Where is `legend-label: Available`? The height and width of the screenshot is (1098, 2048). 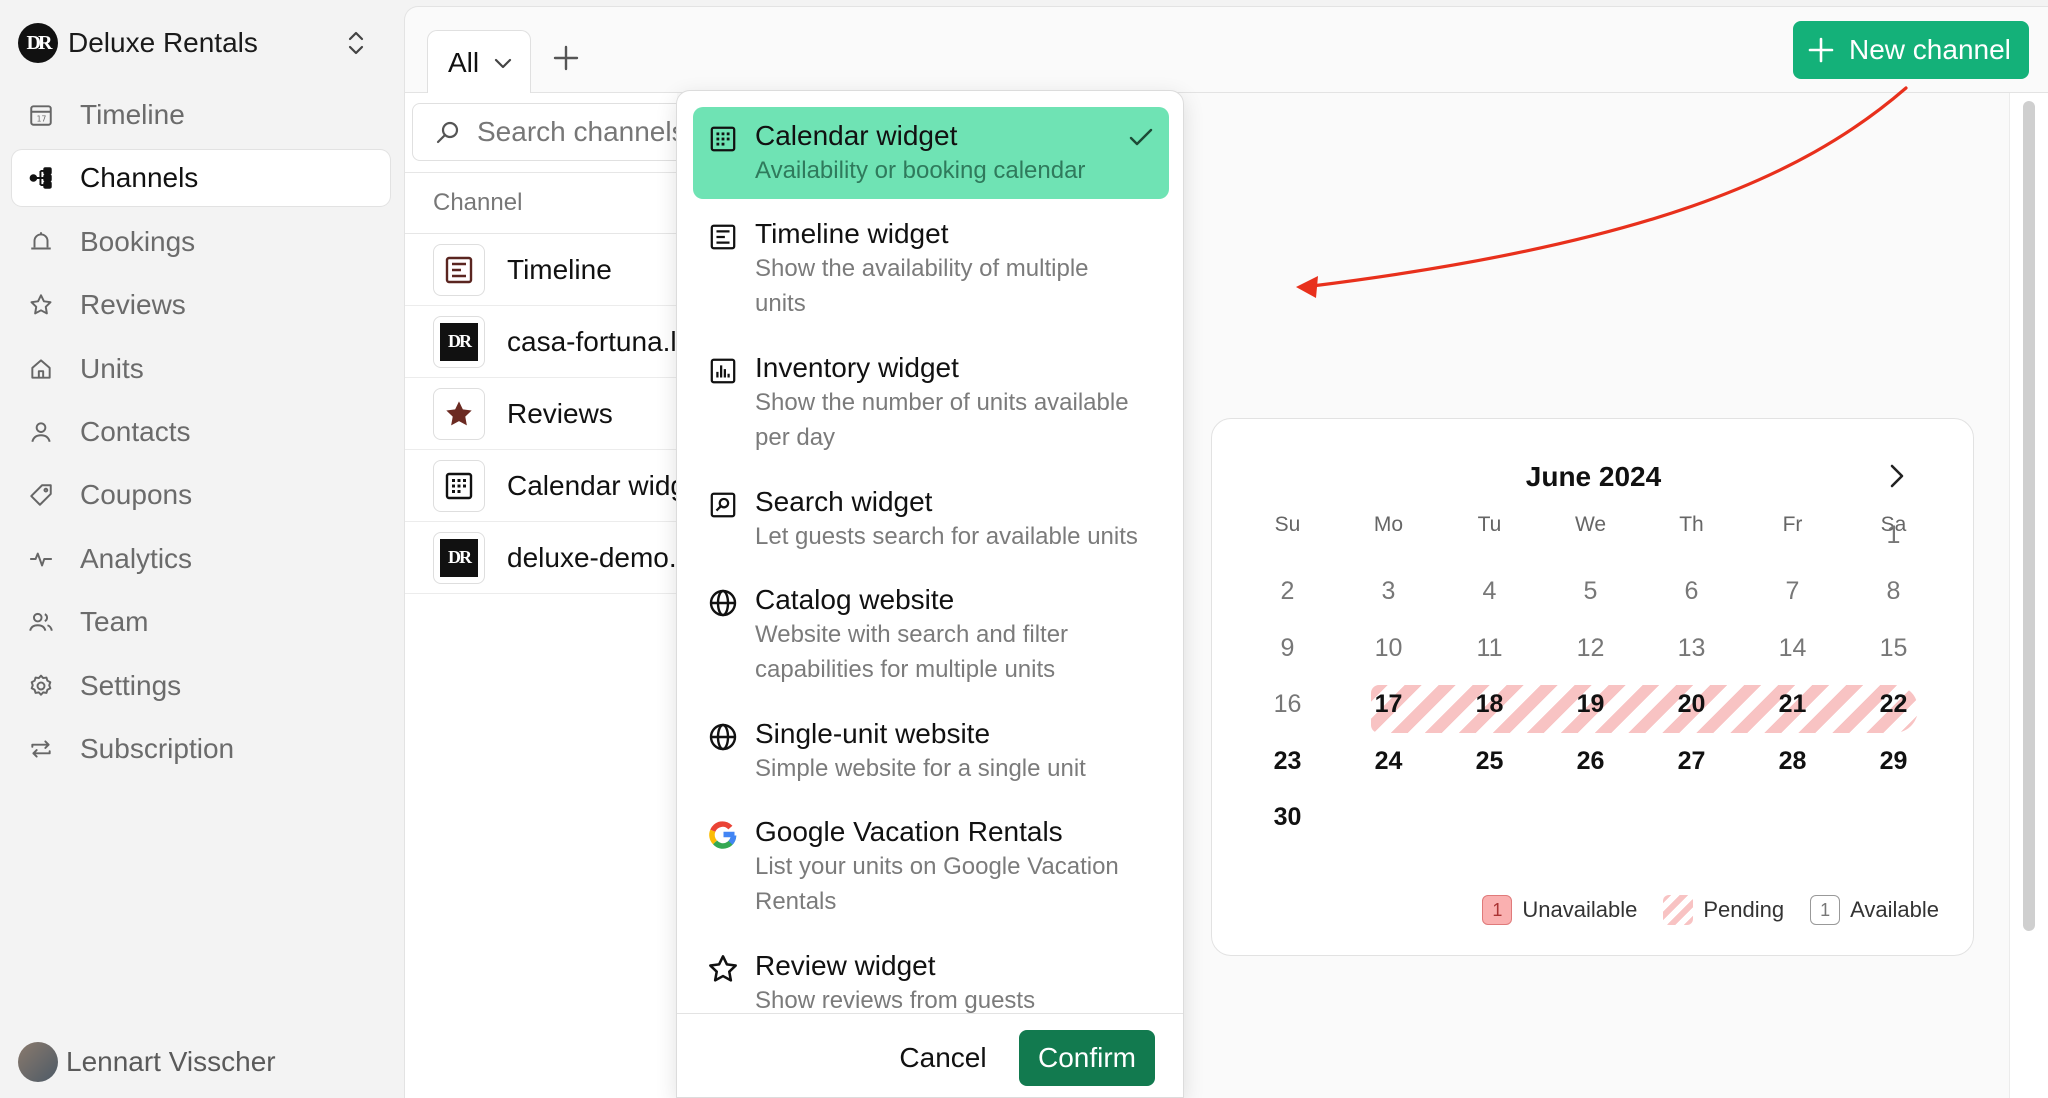 legend-label: Available is located at coordinates (1894, 909).